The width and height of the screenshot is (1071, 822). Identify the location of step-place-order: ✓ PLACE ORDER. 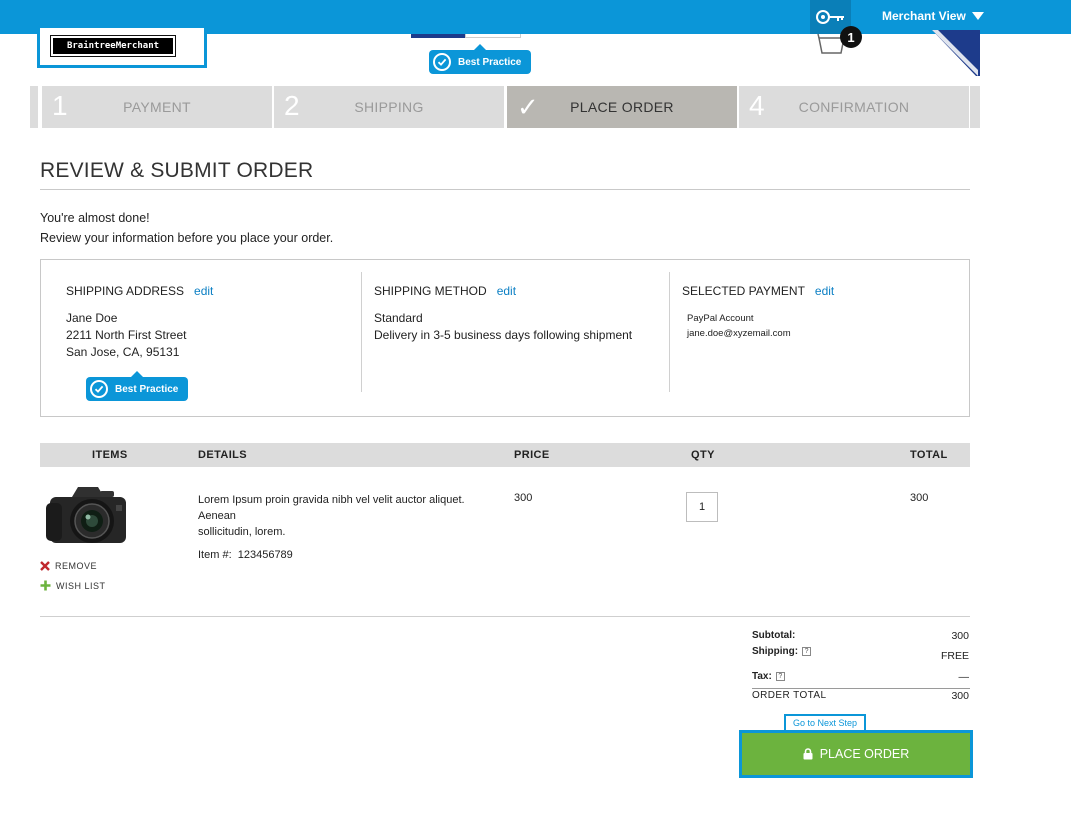
(622, 107).